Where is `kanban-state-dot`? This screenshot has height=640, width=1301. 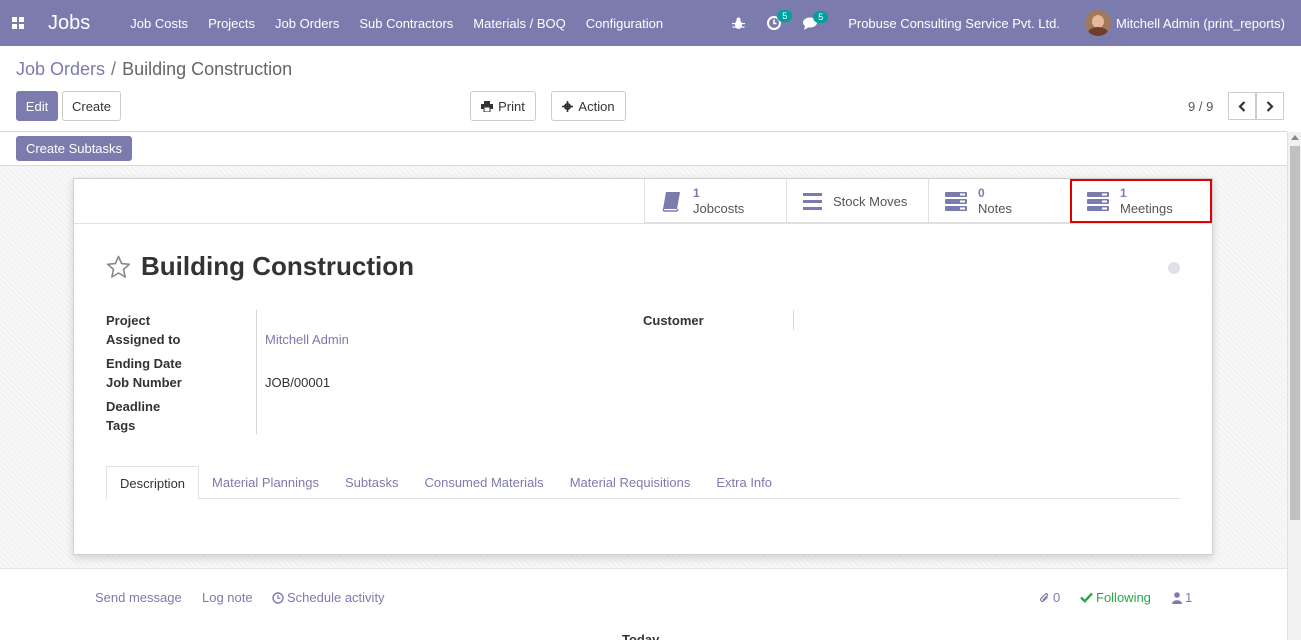
kanban-state-dot is located at coordinates (1174, 268).